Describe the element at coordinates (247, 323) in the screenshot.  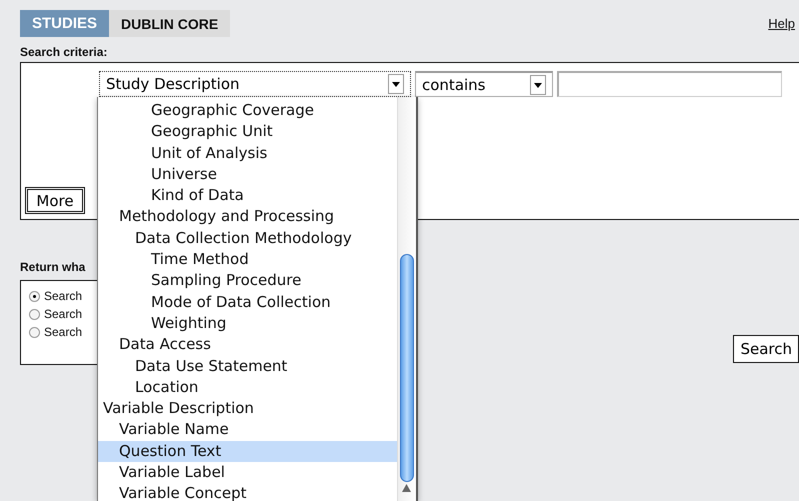
I see `dropdown-option: Weighting` at that location.